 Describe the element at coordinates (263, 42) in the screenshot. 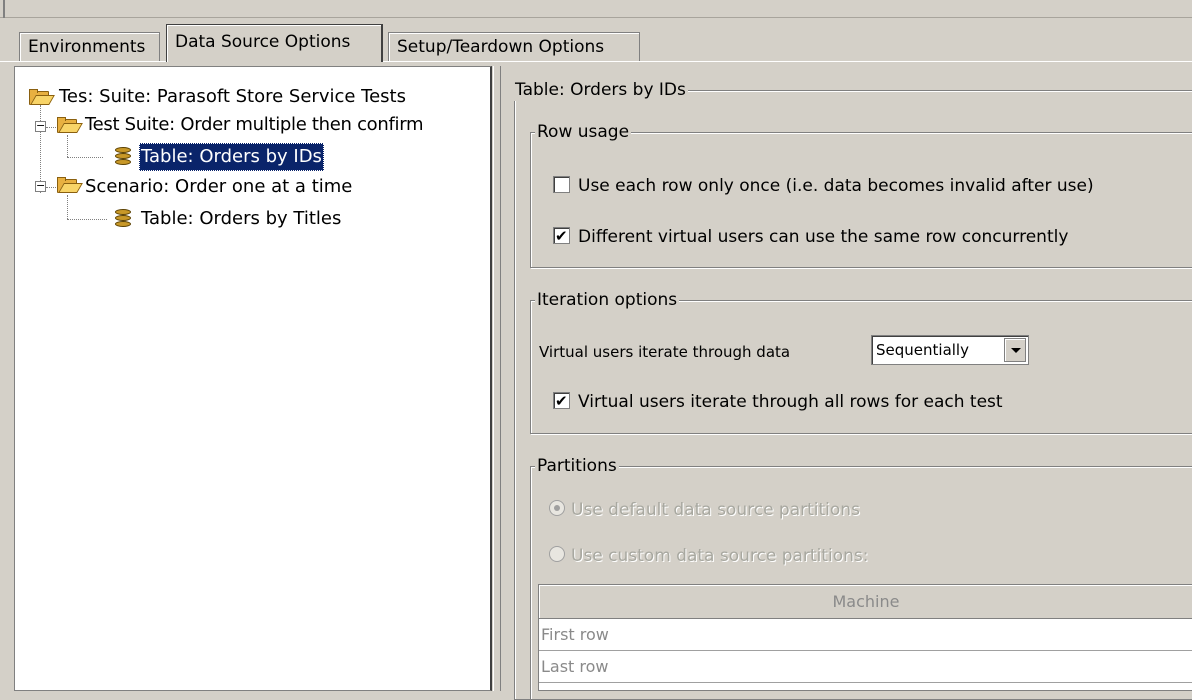

I see `tab-label: Data Source Options` at that location.